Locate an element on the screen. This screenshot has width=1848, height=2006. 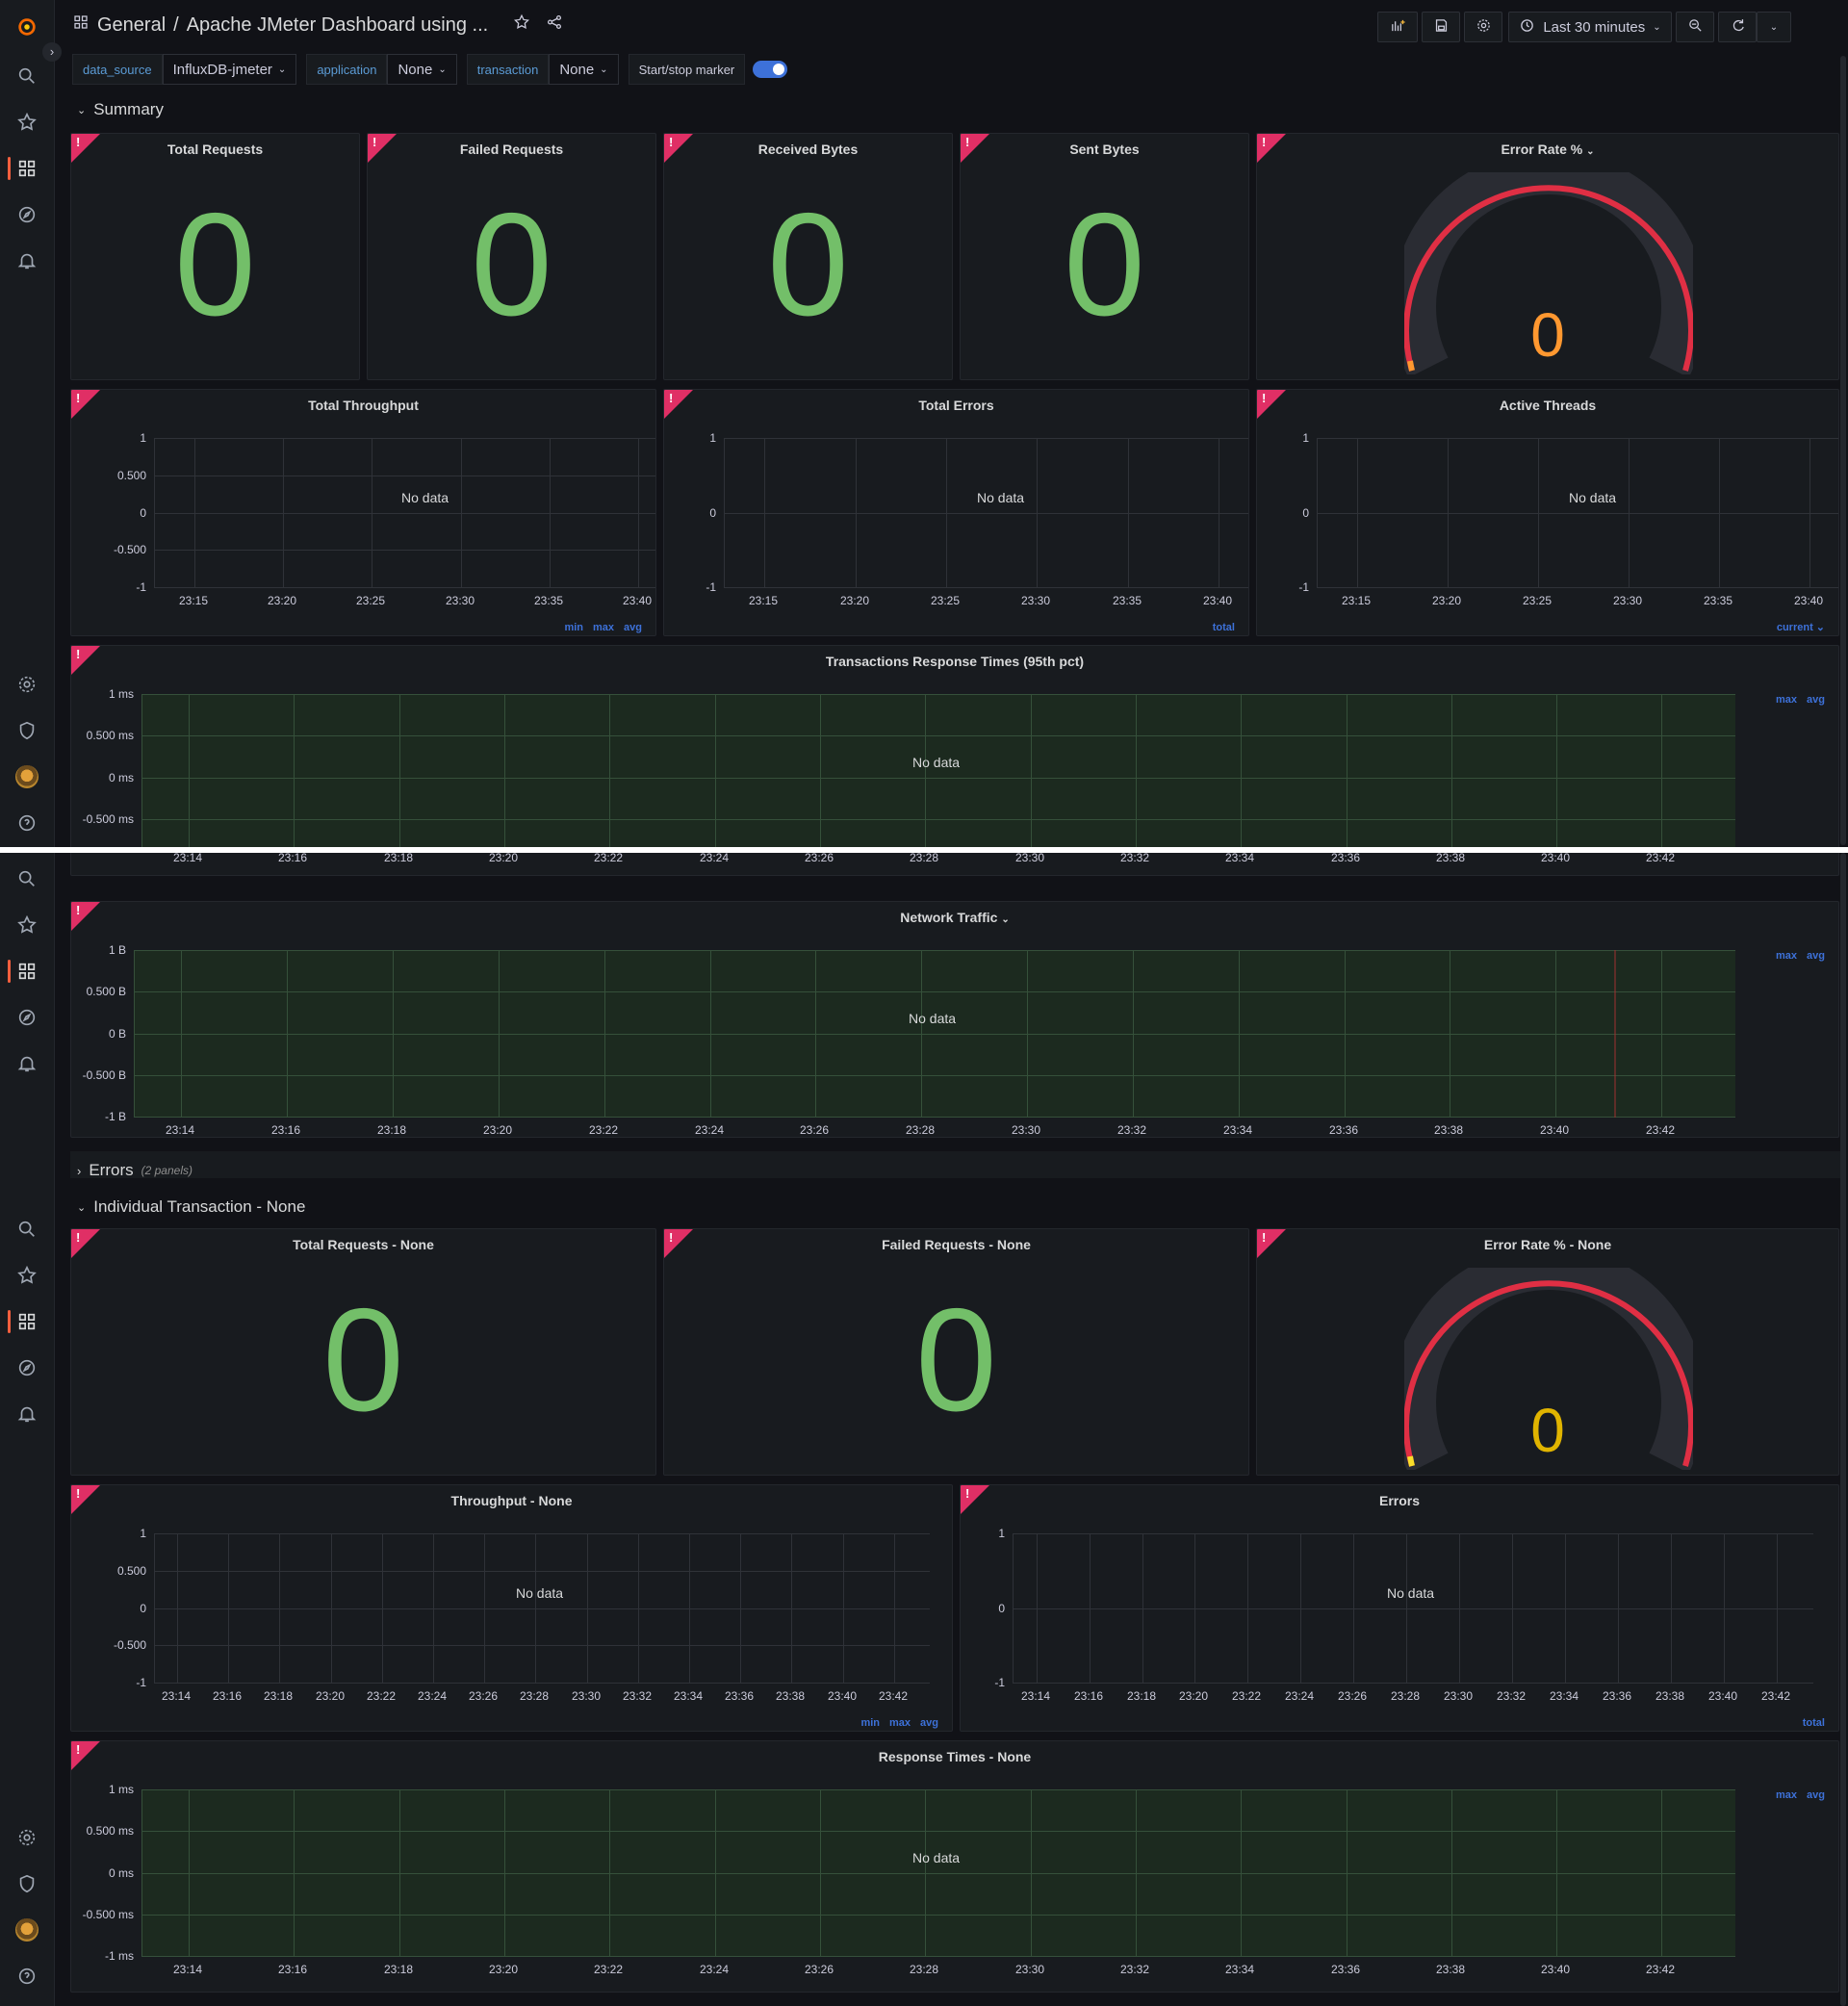
panel-title: Failed Requests is located at coordinates (511, 149).